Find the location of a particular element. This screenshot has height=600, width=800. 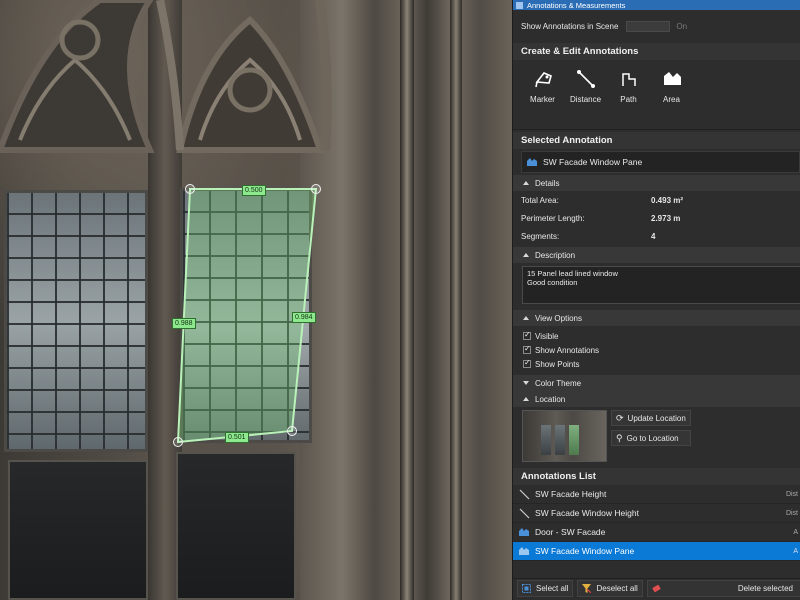

location-thumbnail is located at coordinates (564, 436).